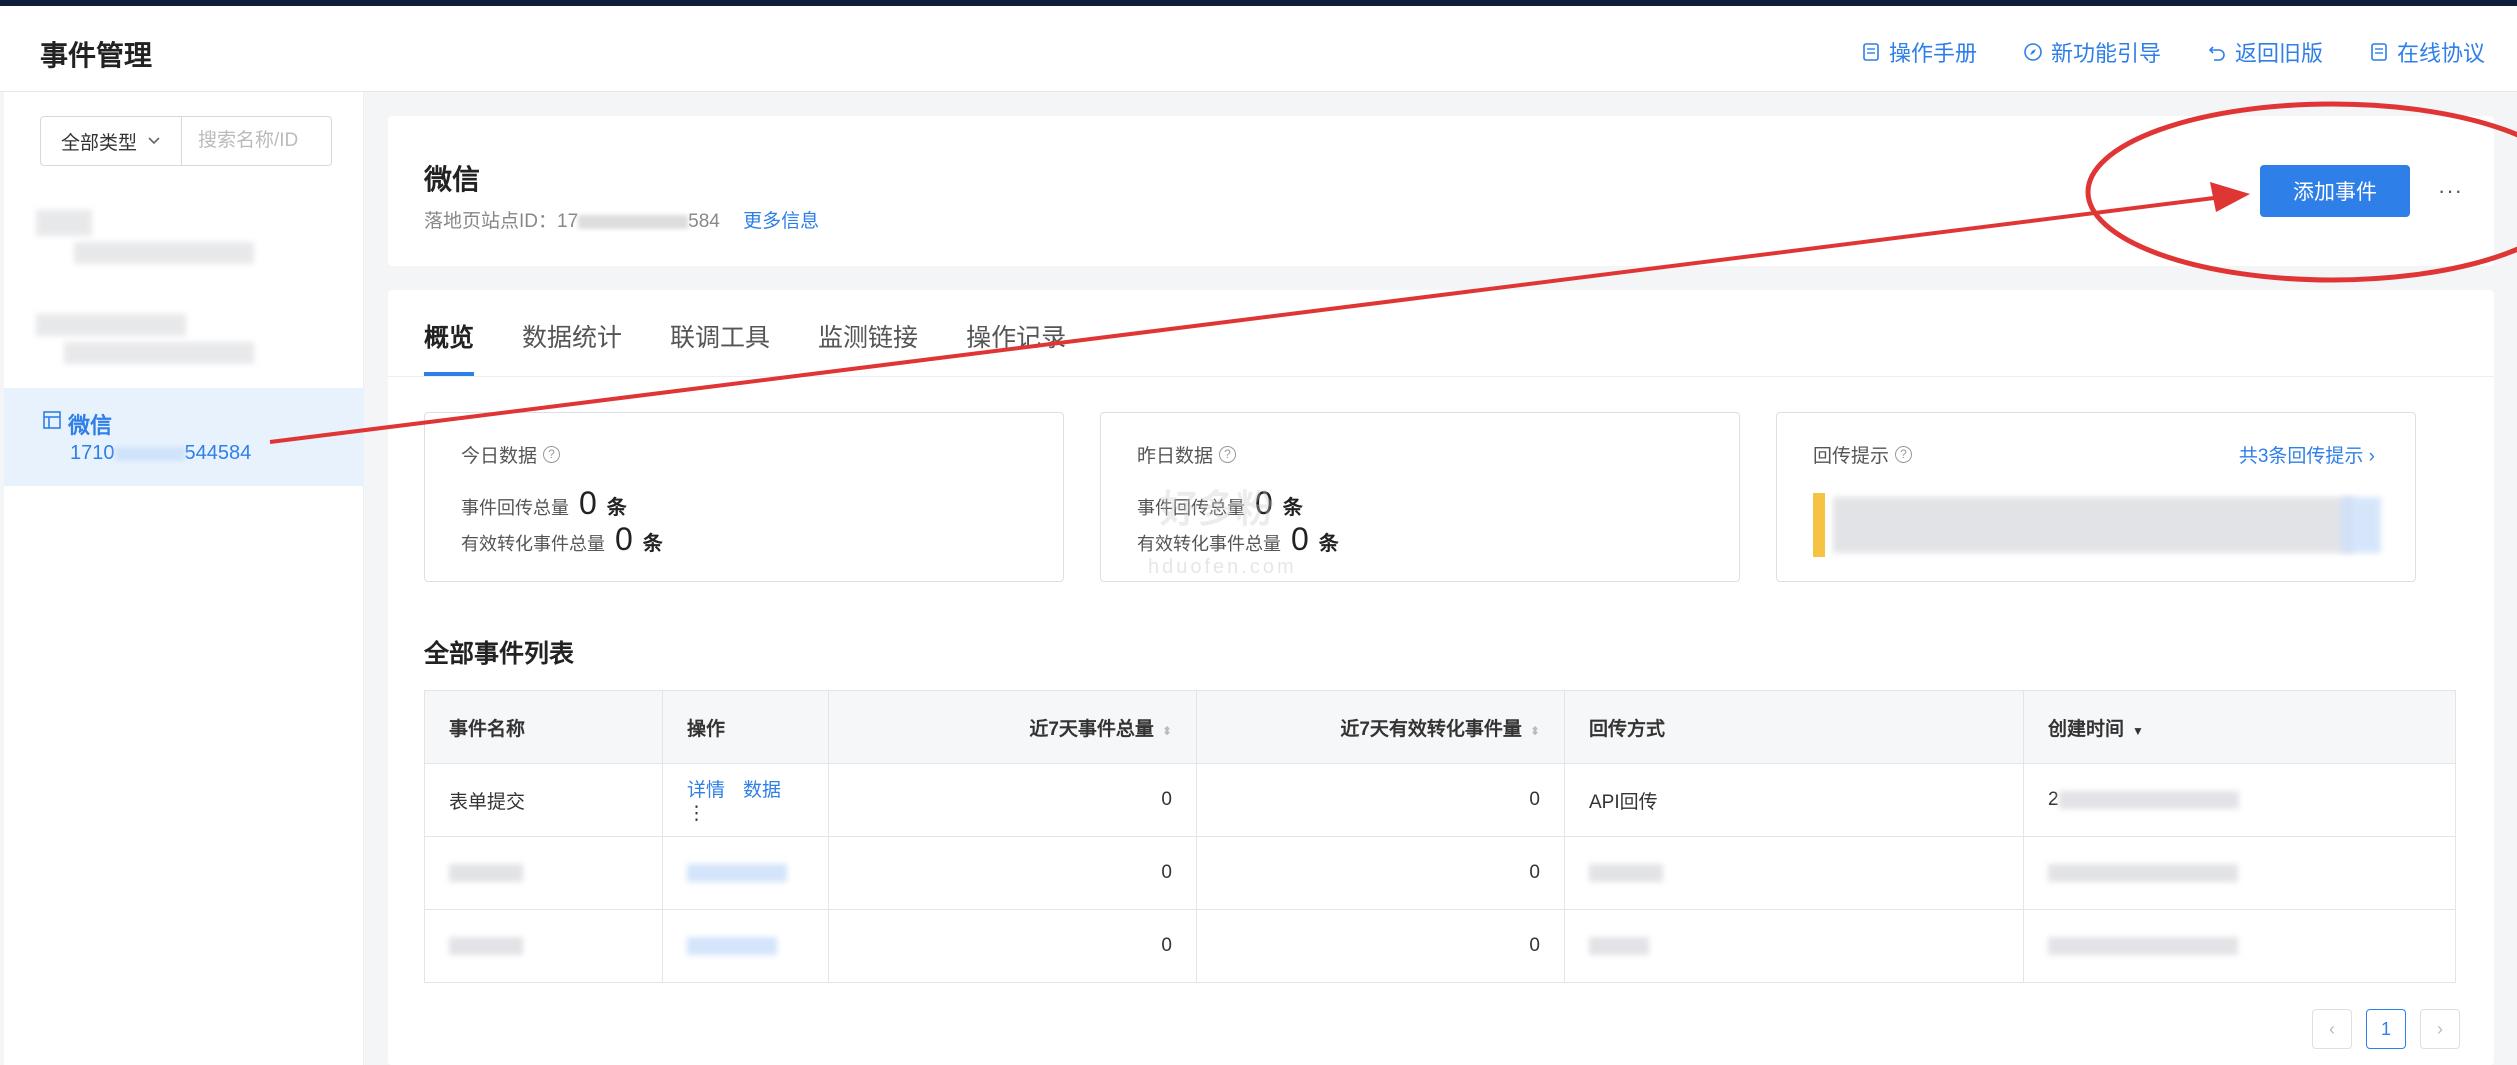  What do you see at coordinates (2332, 1029) in the screenshot?
I see `prev-page-button: ‹` at bounding box center [2332, 1029].